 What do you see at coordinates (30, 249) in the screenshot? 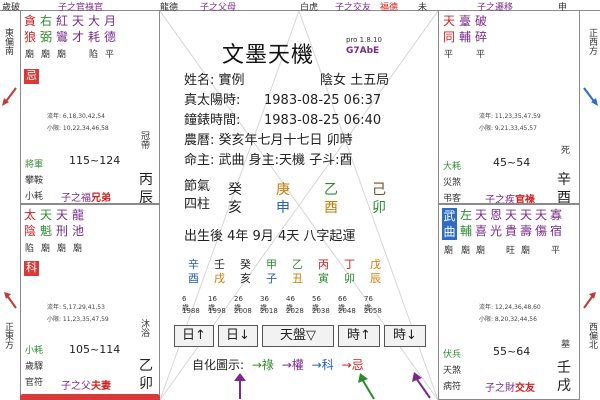
I see `level-1: 陷` at bounding box center [30, 249].